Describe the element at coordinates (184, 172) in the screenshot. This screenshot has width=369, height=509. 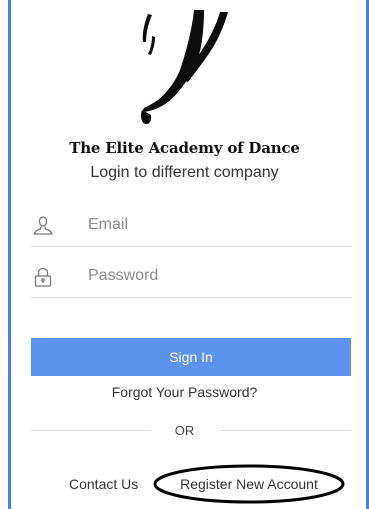
I see `login-subtitle: Login to different company` at that location.